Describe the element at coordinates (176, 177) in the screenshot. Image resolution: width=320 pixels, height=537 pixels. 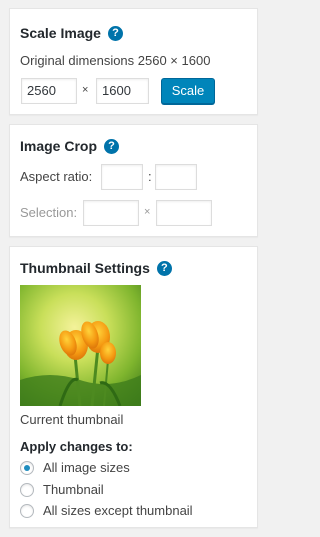
I see `aspect-ratio-height-input` at that location.